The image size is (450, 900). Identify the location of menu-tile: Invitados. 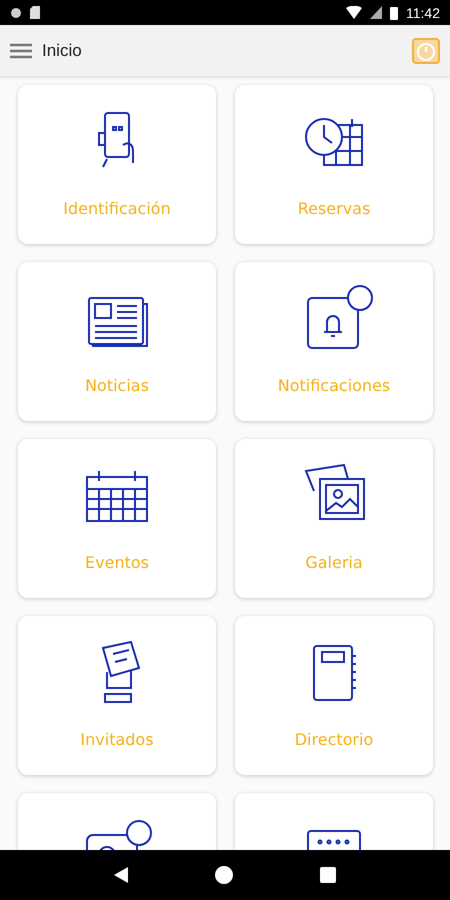
(117, 695).